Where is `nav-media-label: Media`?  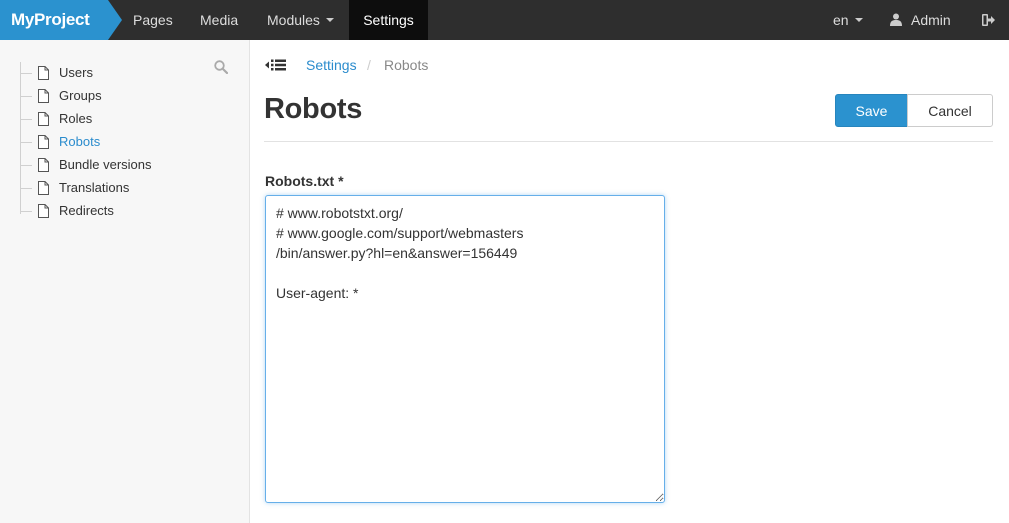
nav-media-label: Media is located at coordinates (219, 20).